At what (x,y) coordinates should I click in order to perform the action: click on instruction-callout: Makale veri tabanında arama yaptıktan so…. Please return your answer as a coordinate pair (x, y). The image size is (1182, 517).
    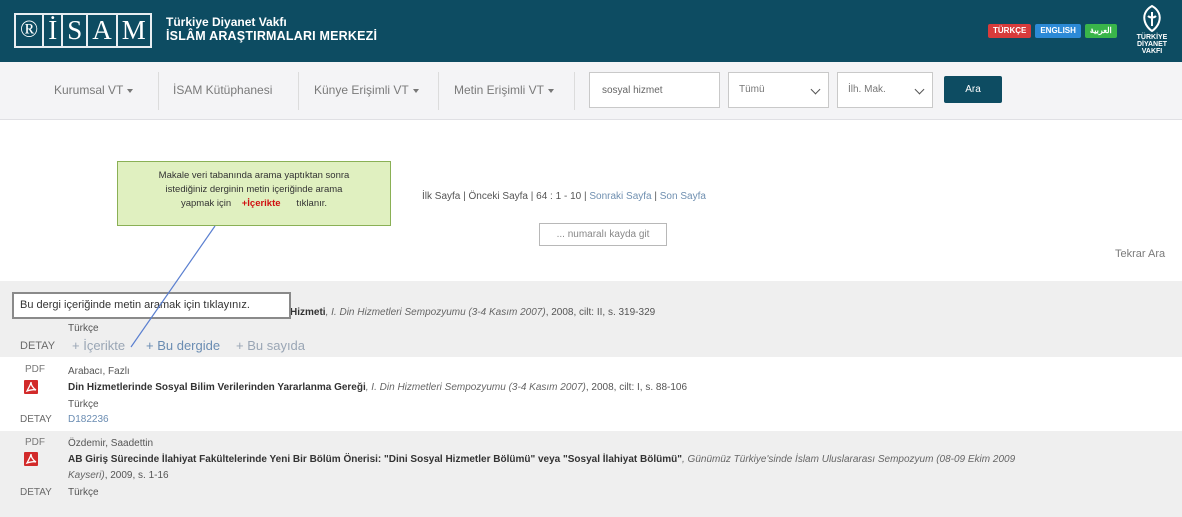
    Looking at the image, I should click on (254, 193).